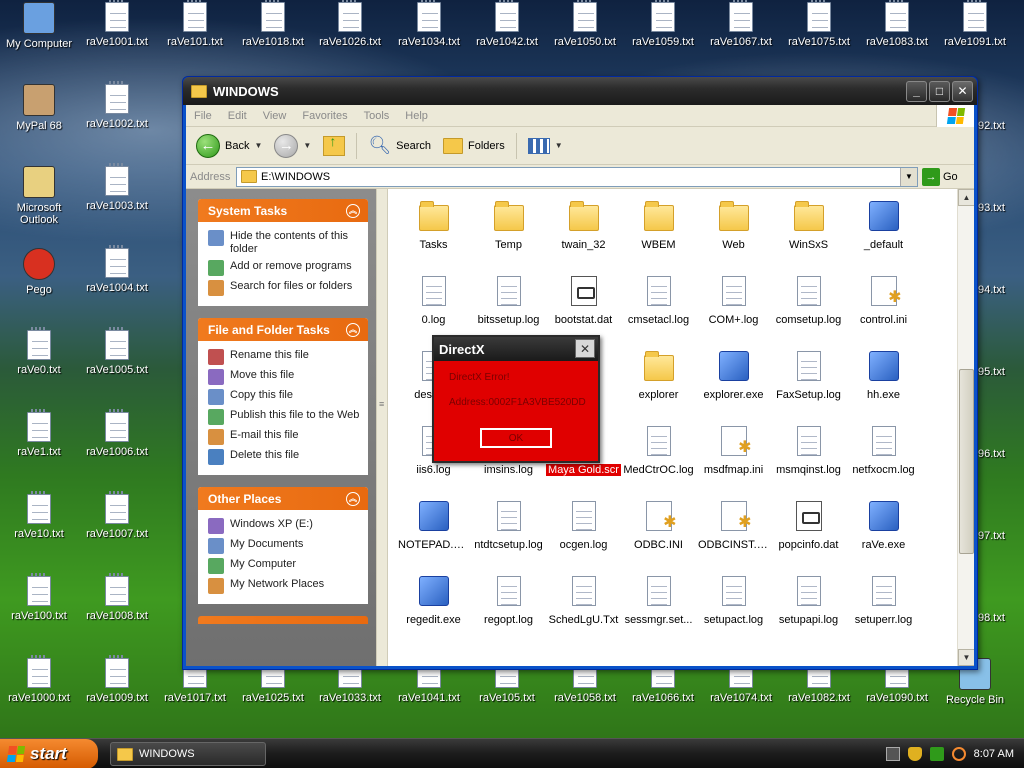 This screenshot has height=768, width=1024. Describe the element at coordinates (577, 176) in the screenshot. I see `address-input: E:\WINDOWS ▼` at that location.